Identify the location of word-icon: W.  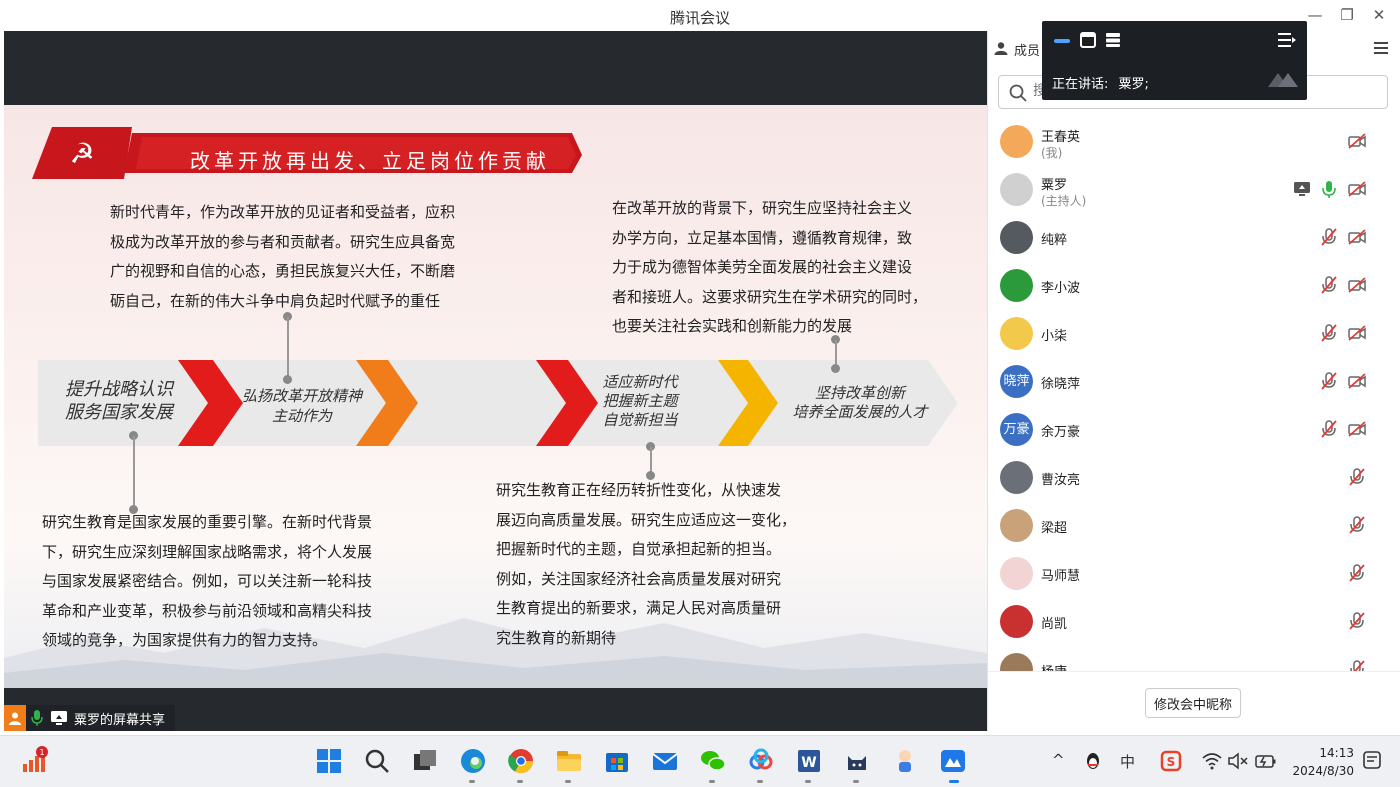
(809, 761).